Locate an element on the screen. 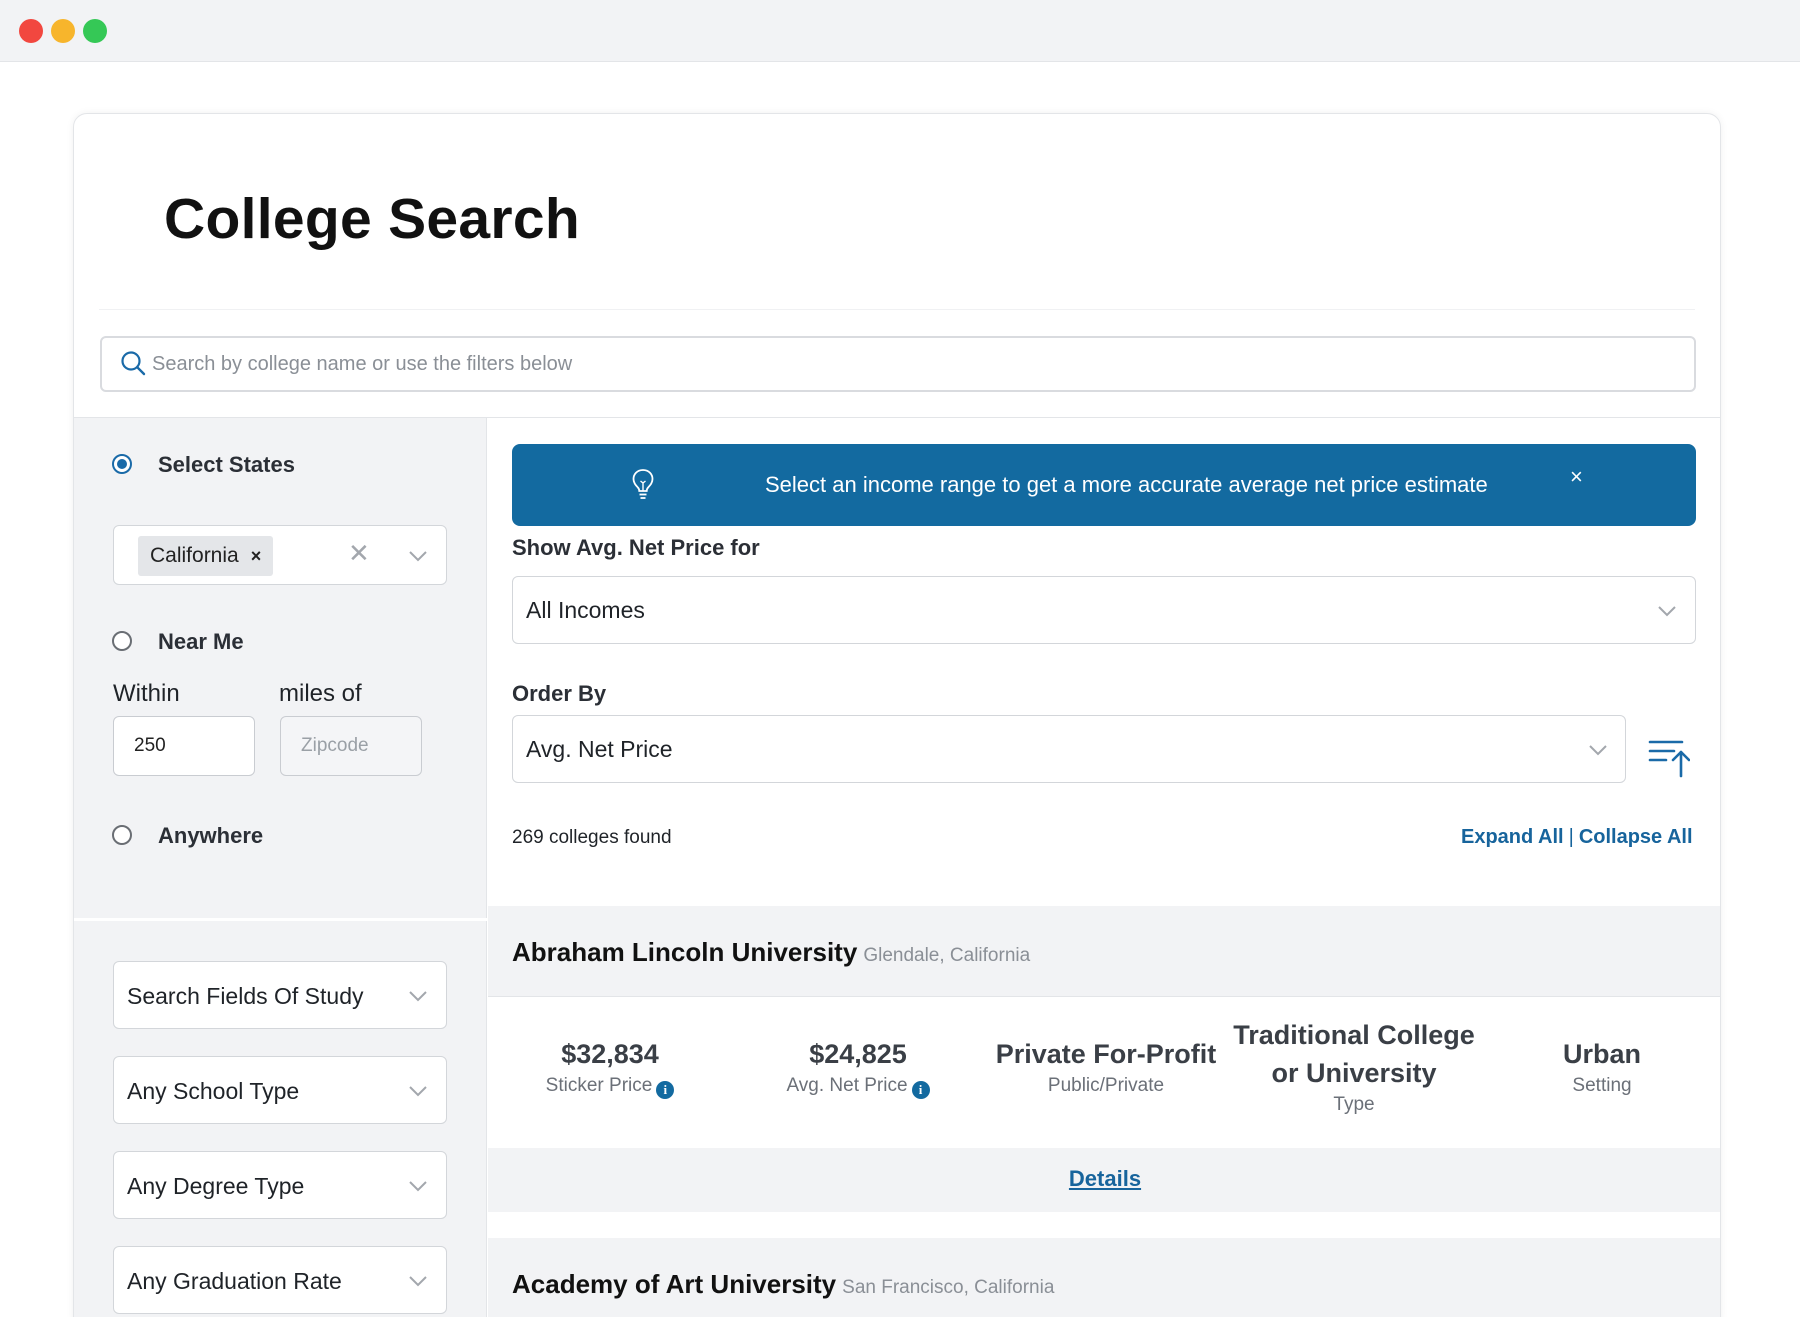  state-chip-label: California is located at coordinates (194, 555).